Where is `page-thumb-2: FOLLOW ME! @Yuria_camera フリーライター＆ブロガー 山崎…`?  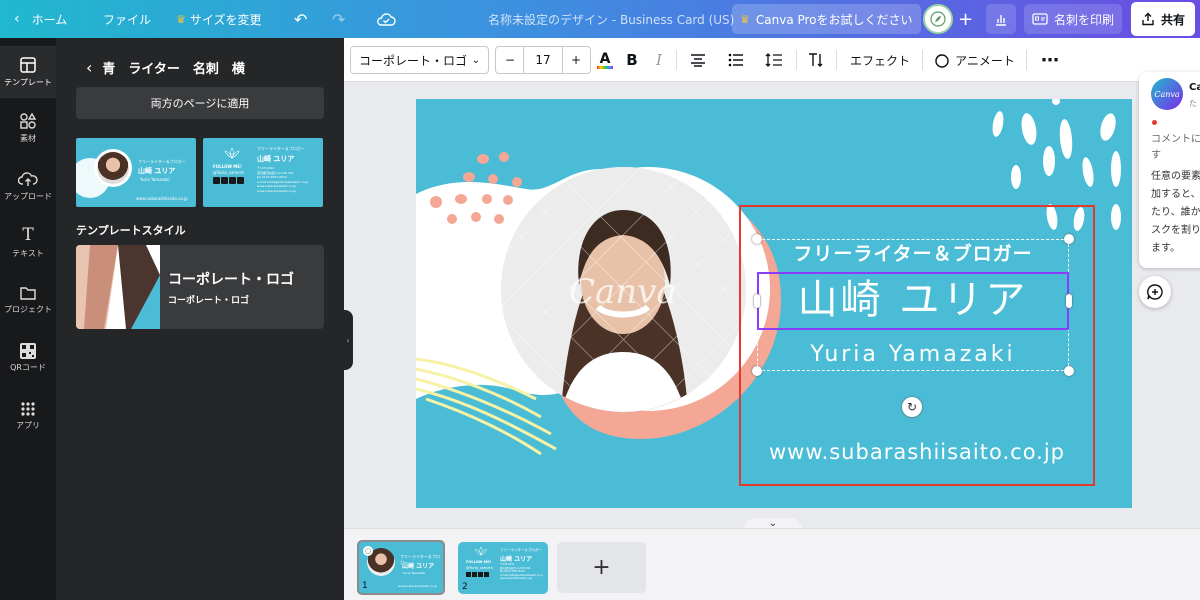
page-thumb-2: FOLLOW ME! @Yuria_camera フリーライター＆ブロガー 山崎… is located at coordinates (503, 568).